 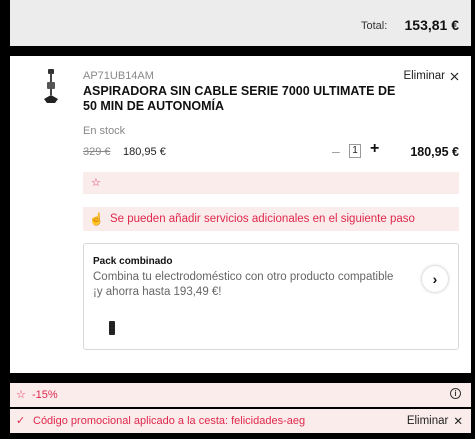 I want to click on pack-title: Pack combinado, so click(x=133, y=261).